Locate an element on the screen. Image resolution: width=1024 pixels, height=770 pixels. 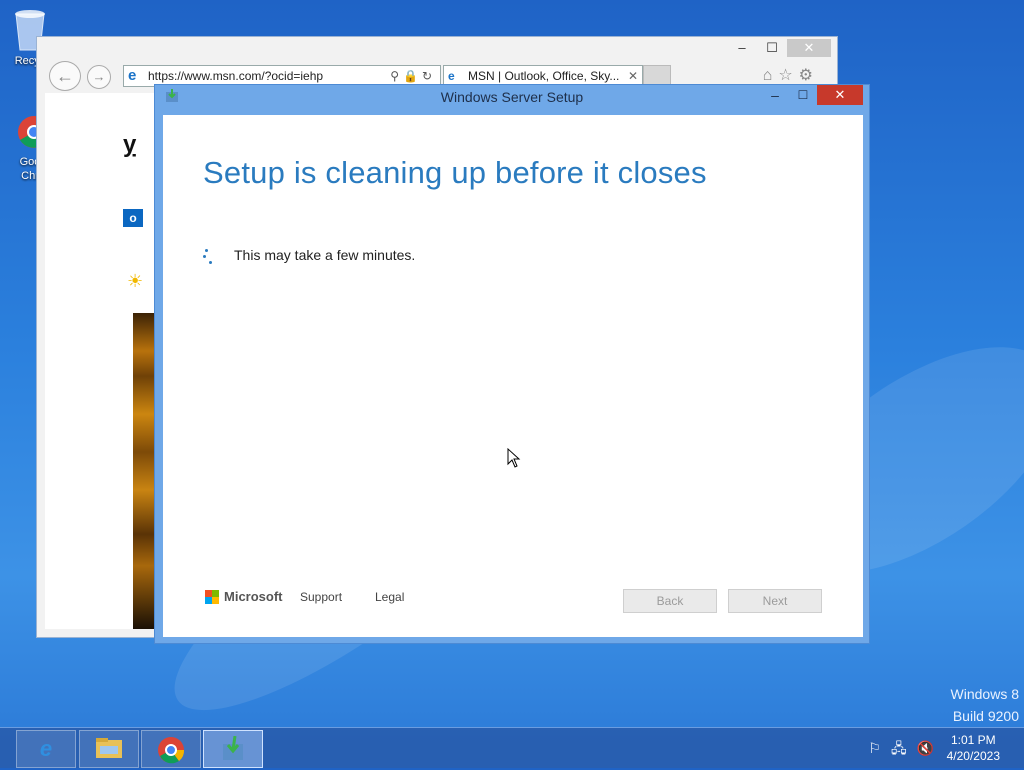
msn-butterfly-icon: ỵ is located at coordinates (130, 144).